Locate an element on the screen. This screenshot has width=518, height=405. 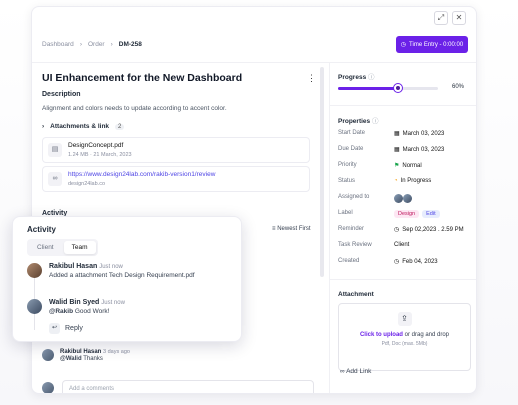
file-meta: 1.24 MB · 21 March, 2023 is located at coordinates (100, 155).